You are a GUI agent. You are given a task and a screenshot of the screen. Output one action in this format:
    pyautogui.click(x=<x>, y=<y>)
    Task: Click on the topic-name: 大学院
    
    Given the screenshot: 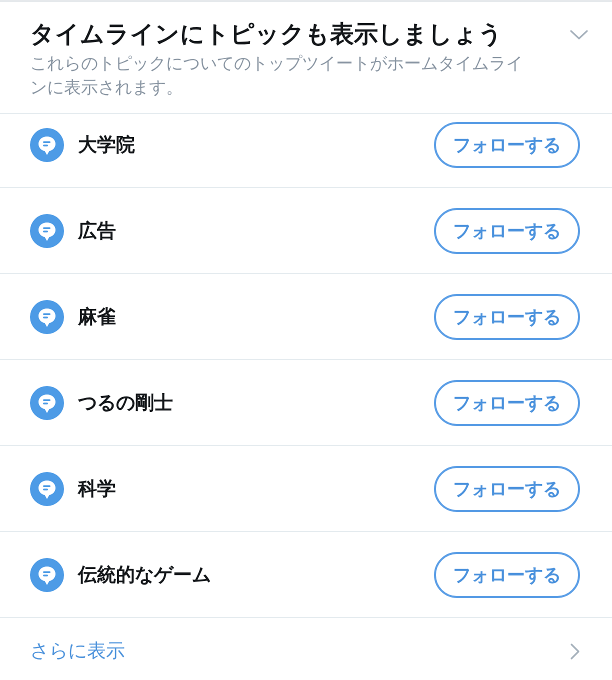 What is the action you would take?
    pyautogui.click(x=106, y=145)
    